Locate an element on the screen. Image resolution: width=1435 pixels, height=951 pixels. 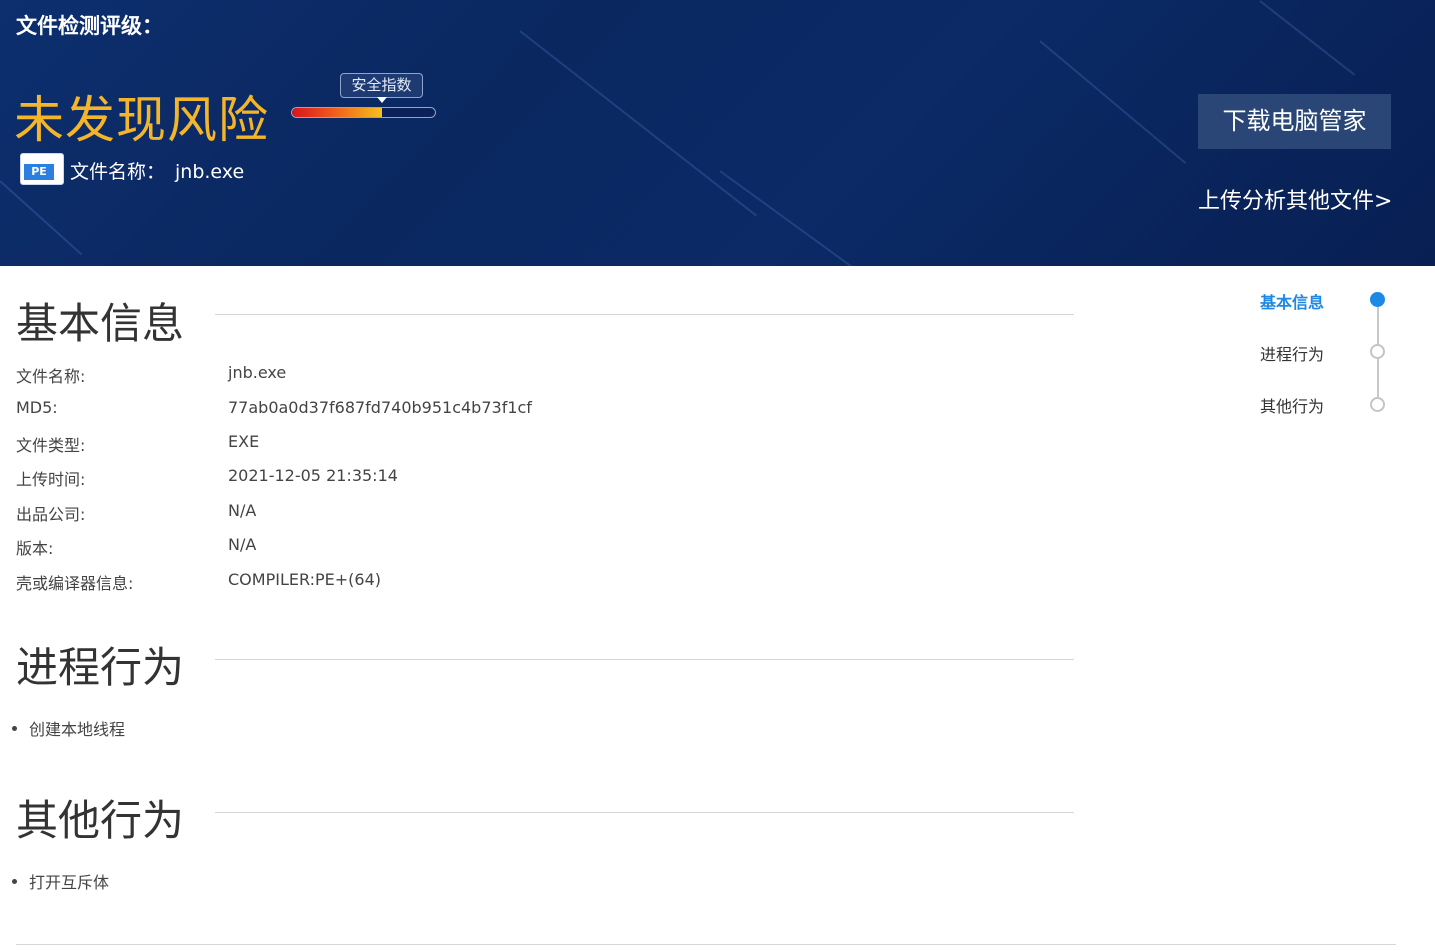
footer-divider is located at coordinates (706, 944).